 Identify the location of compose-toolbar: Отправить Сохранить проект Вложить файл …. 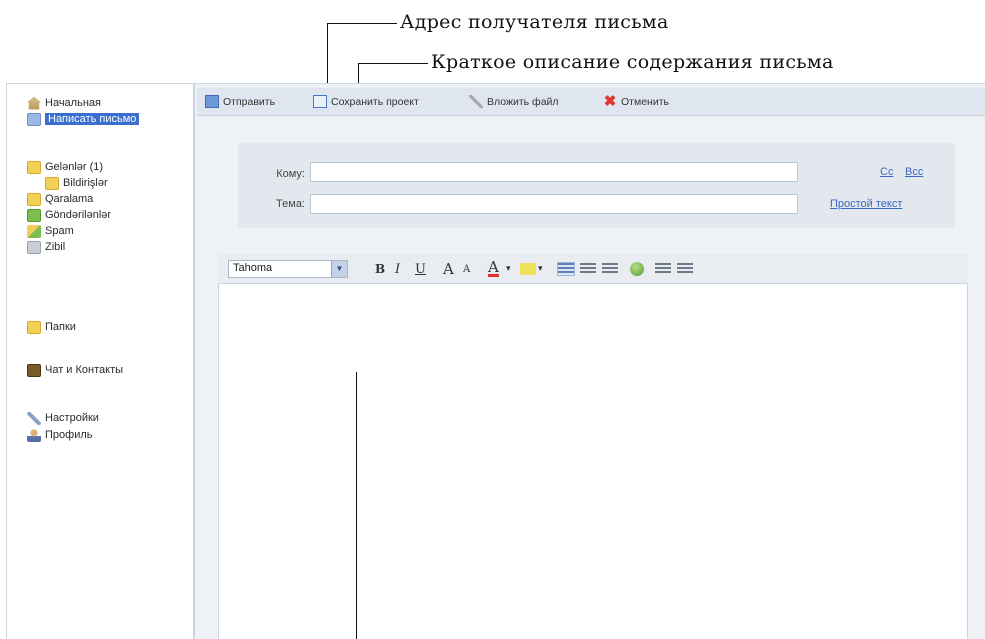
(591, 102).